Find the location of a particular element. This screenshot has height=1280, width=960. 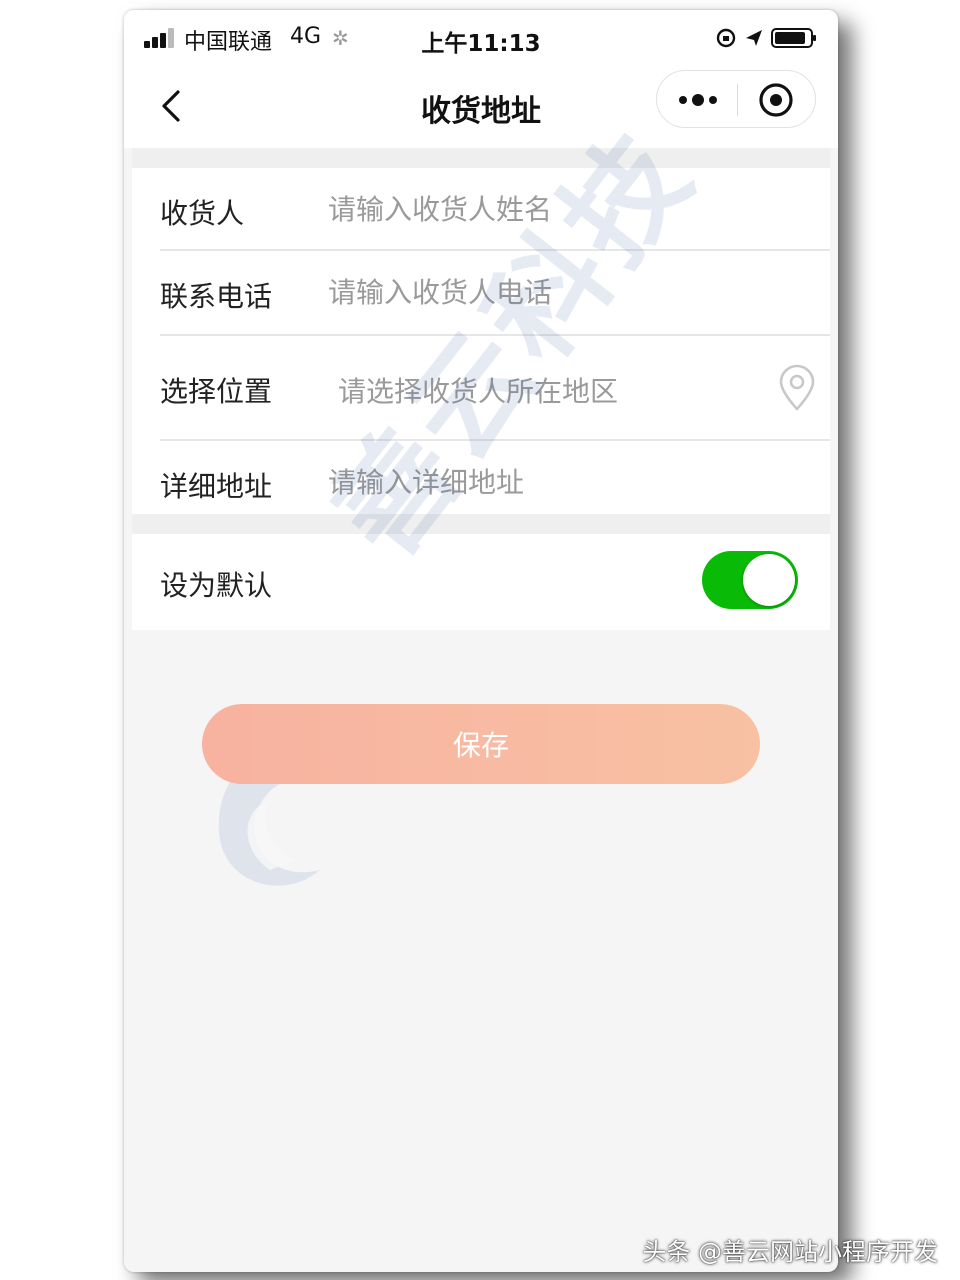

phone-label: 联系电话 is located at coordinates (216, 296).